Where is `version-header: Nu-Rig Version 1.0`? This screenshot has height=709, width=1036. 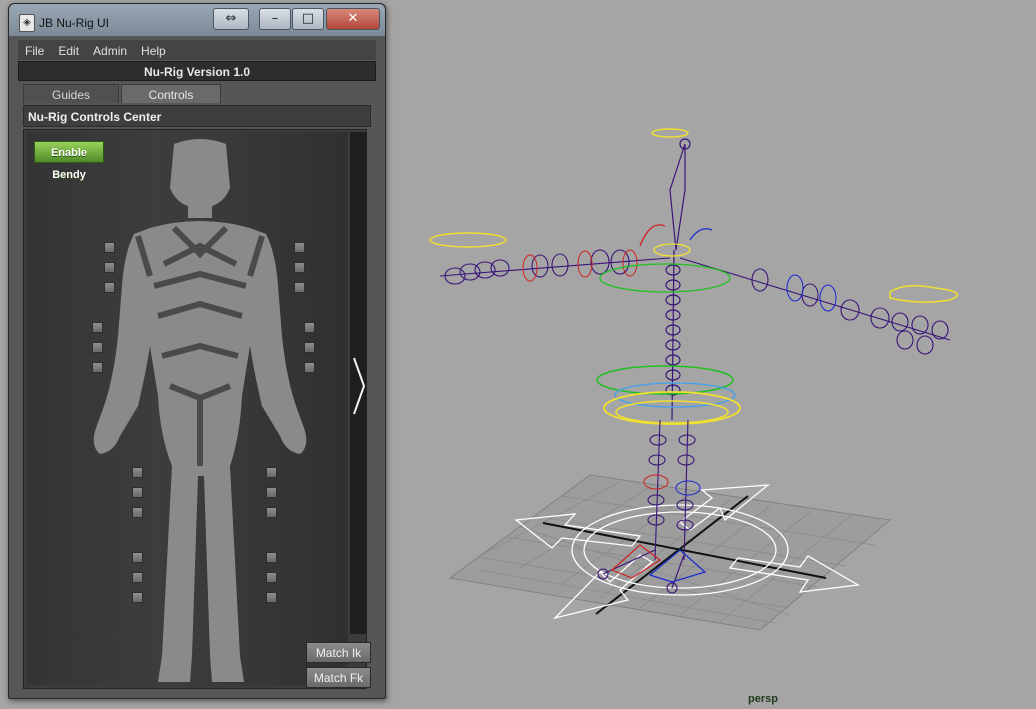
version-header: Nu-Rig Version 1.0 is located at coordinates (197, 71).